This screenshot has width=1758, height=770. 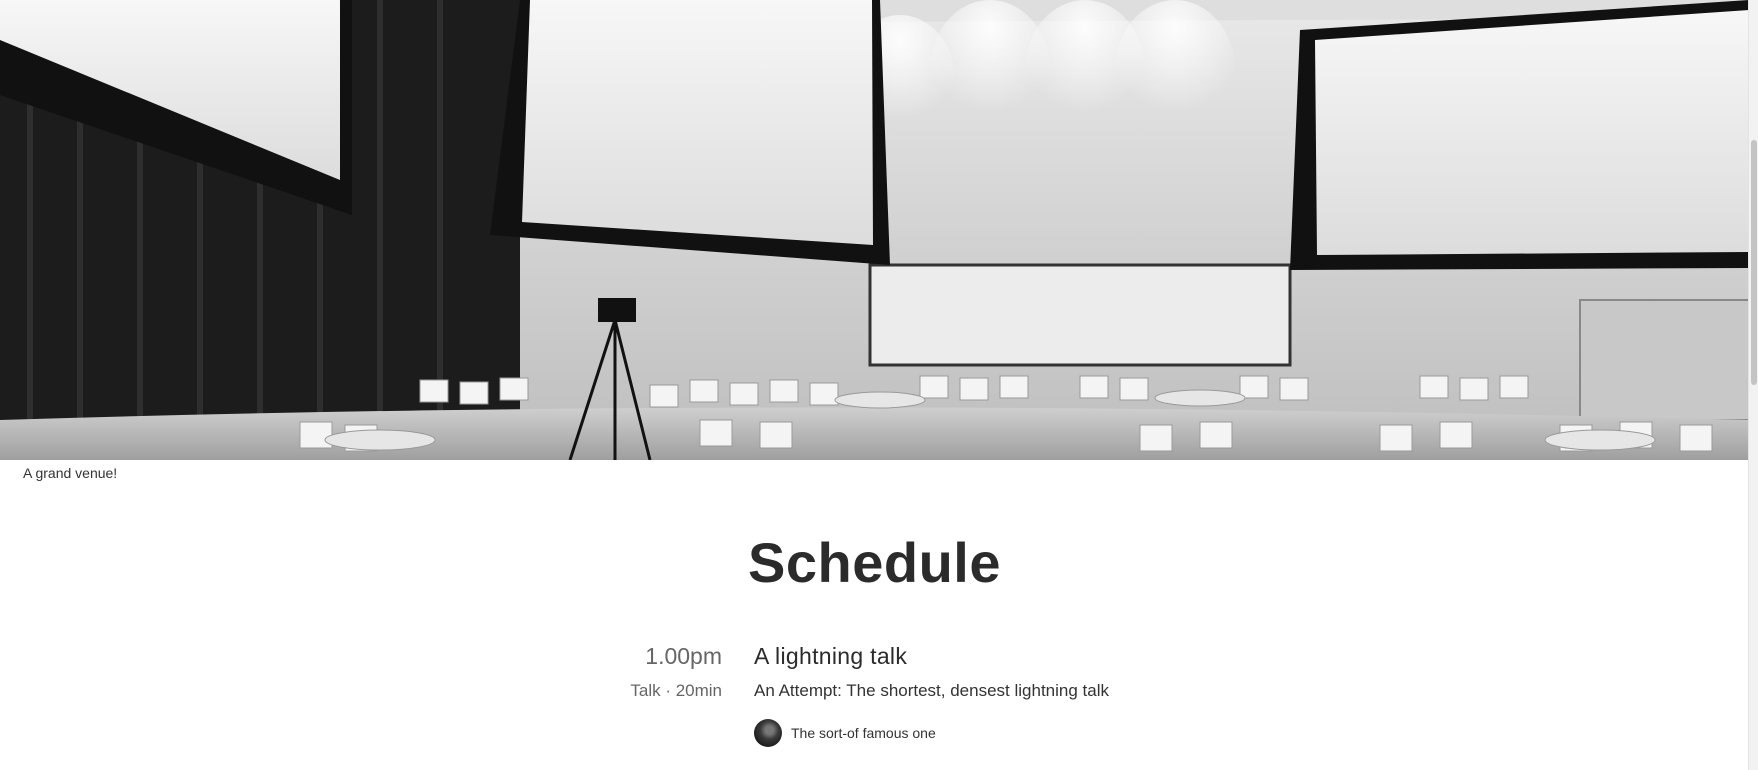 What do you see at coordinates (830, 656) in the screenshot?
I see `session-title: A lightning talk` at bounding box center [830, 656].